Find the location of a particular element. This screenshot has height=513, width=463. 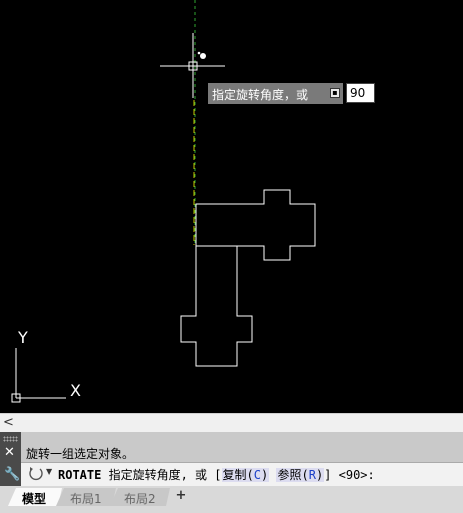

tab-layout1: 布局1 is located at coordinates (86, 497).